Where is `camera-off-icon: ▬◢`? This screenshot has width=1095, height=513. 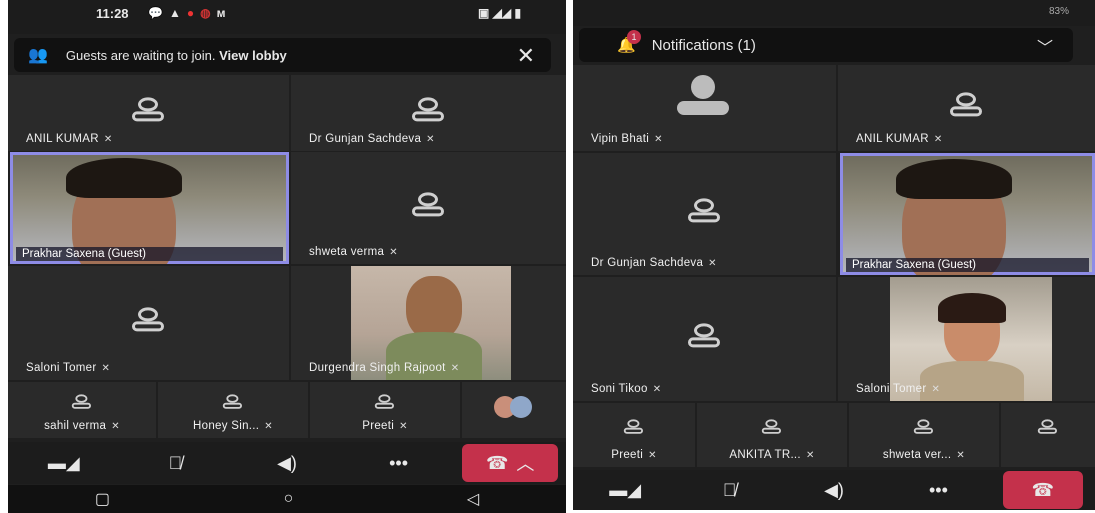 camera-off-icon: ▬◢ is located at coordinates (63, 462).